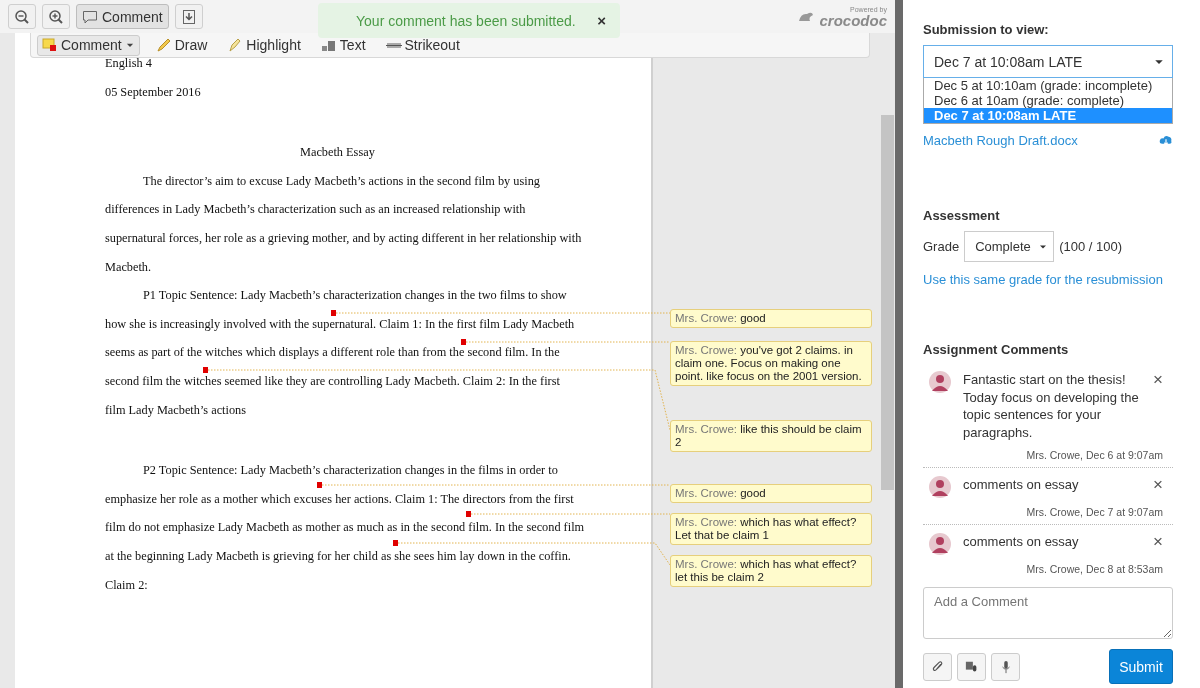 Image resolution: width=1200 pixels, height=688 pixels. I want to click on annotation-tool: Draw, so click(181, 45).